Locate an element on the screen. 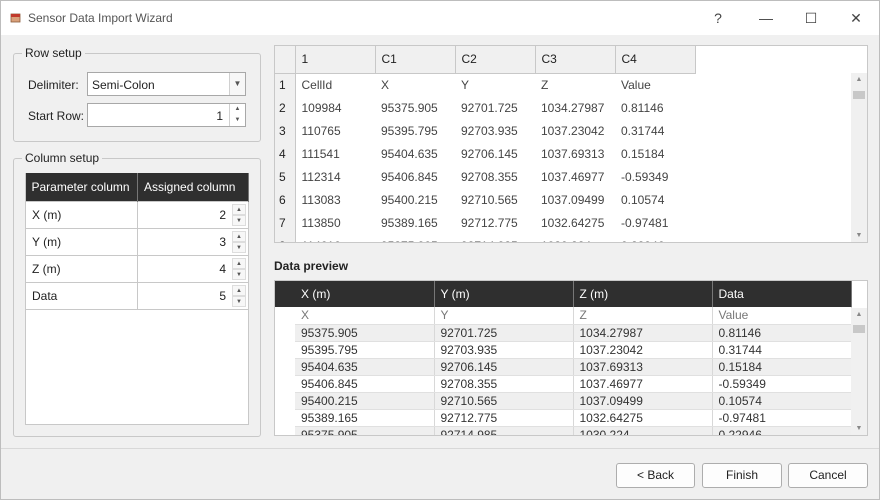  grid-cell: 92706.145 is located at coordinates (495, 153).